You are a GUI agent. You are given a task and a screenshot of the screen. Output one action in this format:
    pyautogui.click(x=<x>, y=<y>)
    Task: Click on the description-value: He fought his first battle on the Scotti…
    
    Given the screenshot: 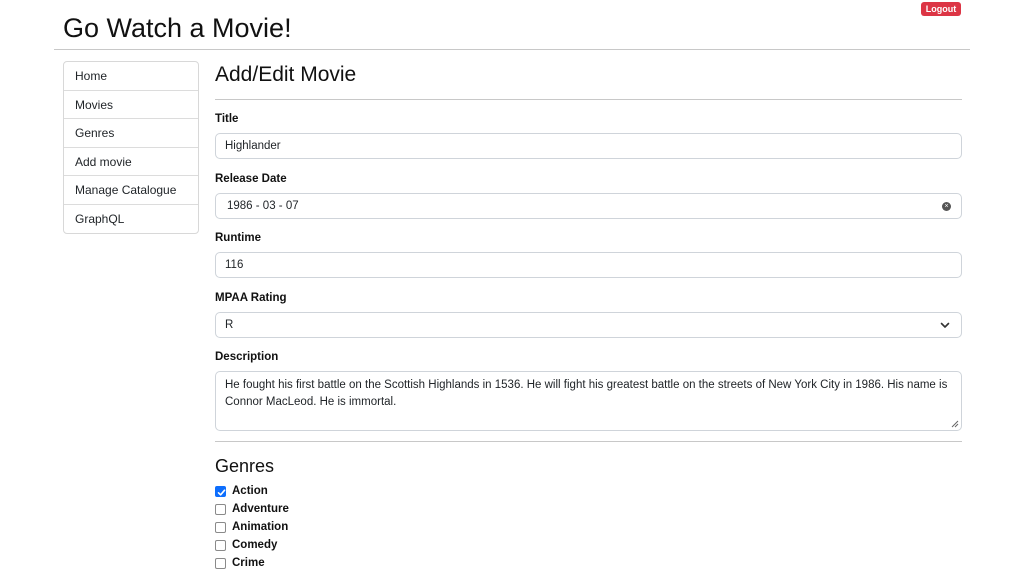 What is the action you would take?
    pyautogui.click(x=586, y=393)
    